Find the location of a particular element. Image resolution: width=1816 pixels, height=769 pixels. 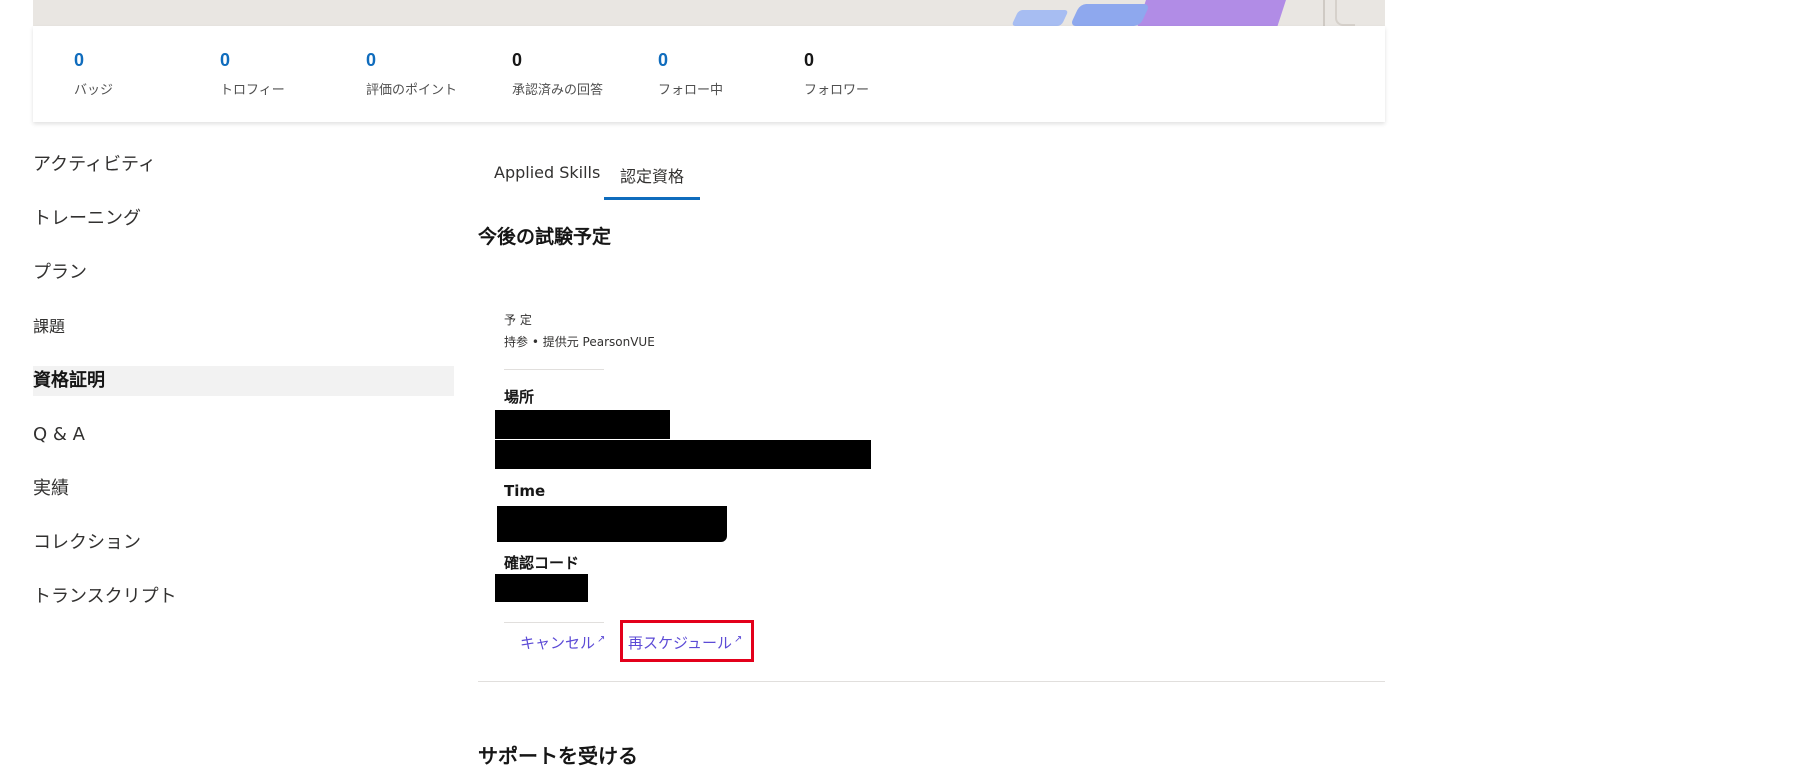

sidebar-item-plans: プラン is located at coordinates (243, 273).